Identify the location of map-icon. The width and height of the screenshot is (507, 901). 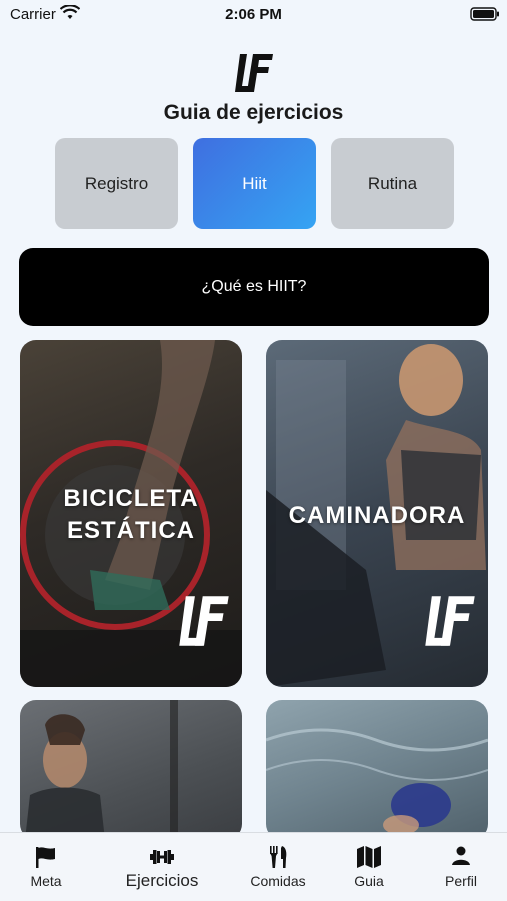
(369, 857).